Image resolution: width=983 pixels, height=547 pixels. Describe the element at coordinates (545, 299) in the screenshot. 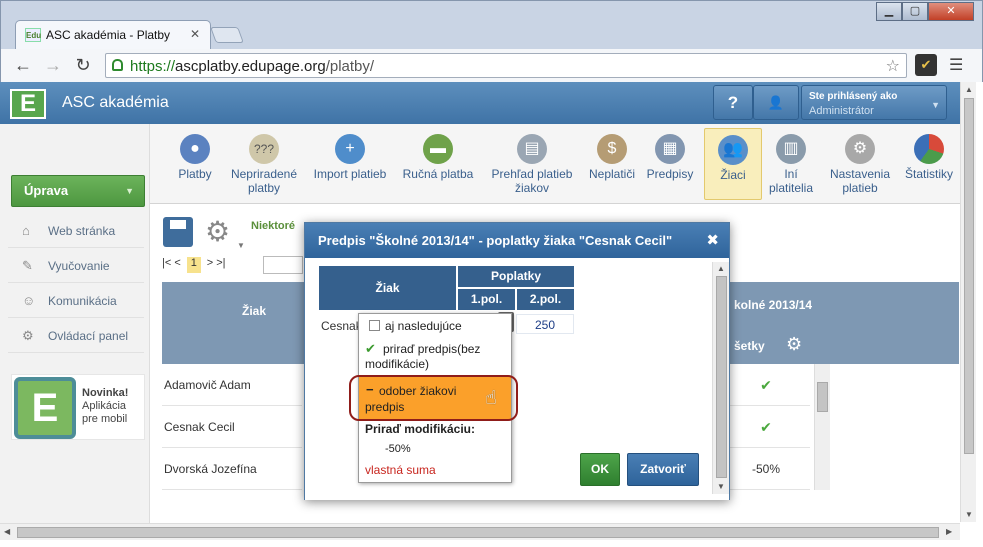

I see `dialog-col-sem2: 2.pol.` at that location.